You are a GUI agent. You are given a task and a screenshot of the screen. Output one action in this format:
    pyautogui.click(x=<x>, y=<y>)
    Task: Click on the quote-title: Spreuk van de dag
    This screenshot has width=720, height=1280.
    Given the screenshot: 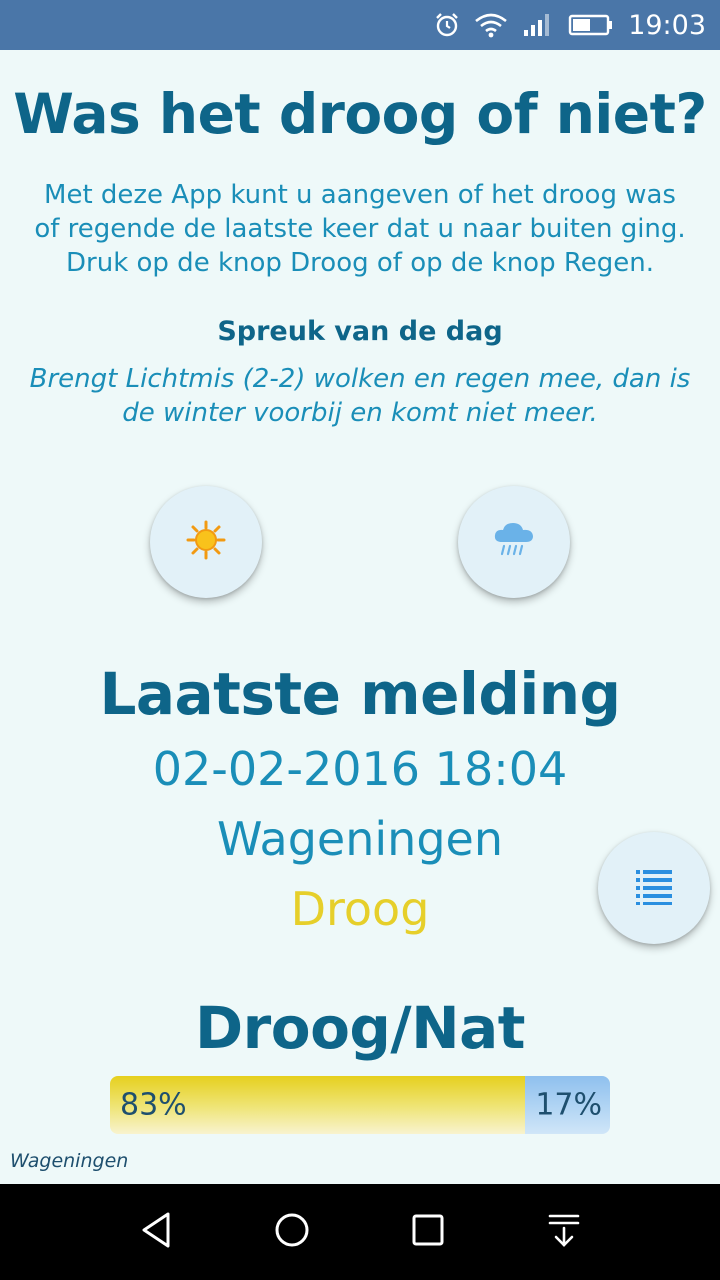 What is the action you would take?
    pyautogui.click(x=360, y=331)
    